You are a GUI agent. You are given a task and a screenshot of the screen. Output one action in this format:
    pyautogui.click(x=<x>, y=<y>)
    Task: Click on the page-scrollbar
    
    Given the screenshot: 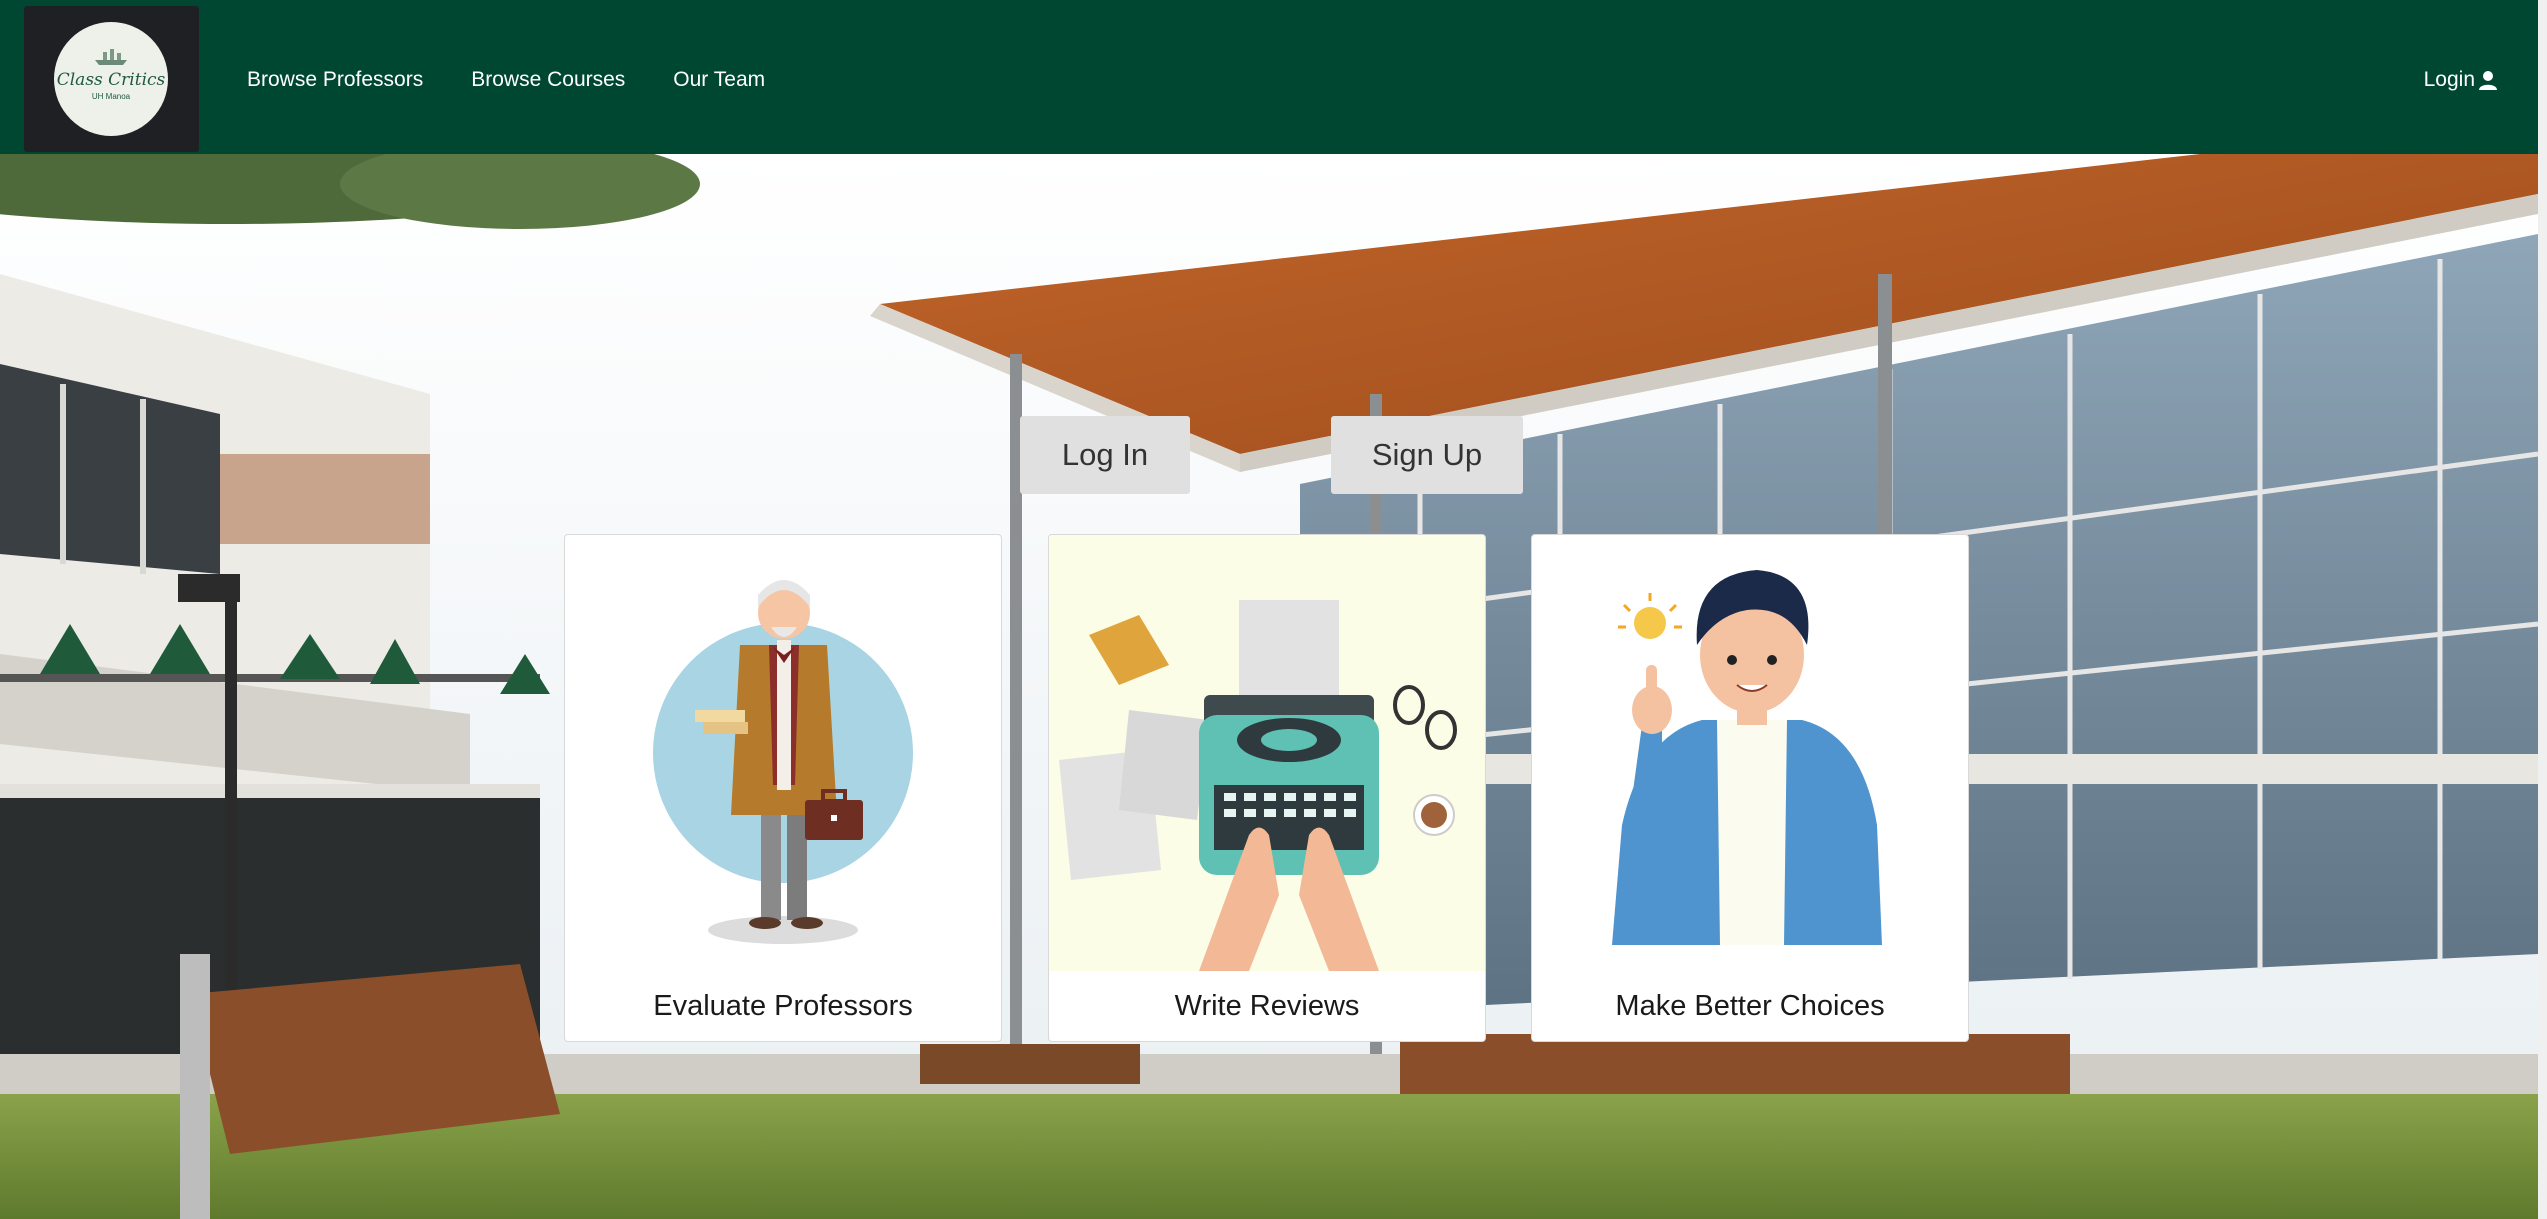 What is the action you would take?
    pyautogui.click(x=2542, y=609)
    